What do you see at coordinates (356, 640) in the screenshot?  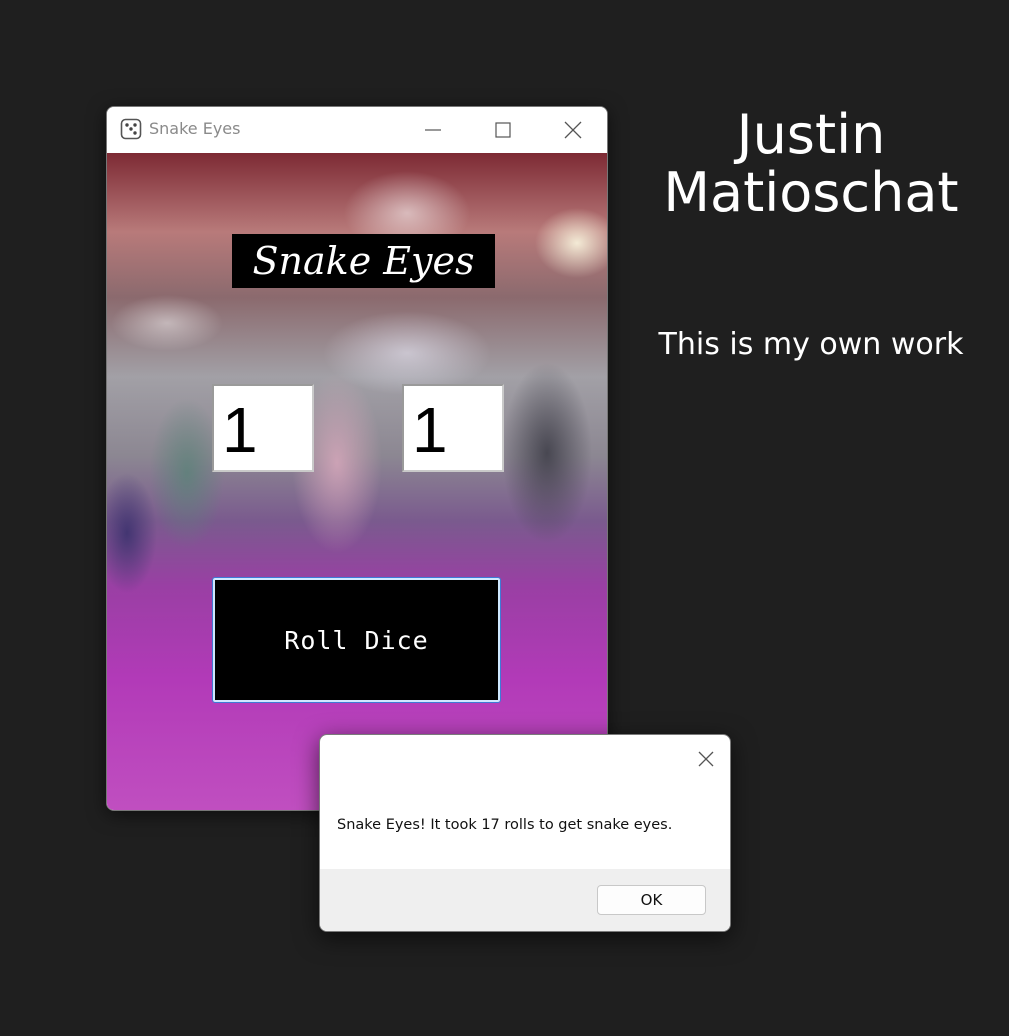 I see `roll-dice-button: Roll Dice` at bounding box center [356, 640].